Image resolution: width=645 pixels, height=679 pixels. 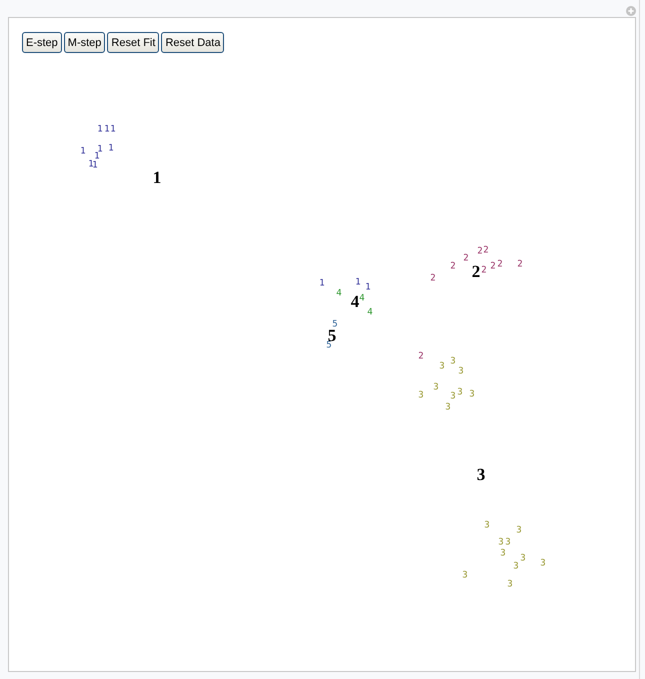 I want to click on centroid-label: 4, so click(x=355, y=302).